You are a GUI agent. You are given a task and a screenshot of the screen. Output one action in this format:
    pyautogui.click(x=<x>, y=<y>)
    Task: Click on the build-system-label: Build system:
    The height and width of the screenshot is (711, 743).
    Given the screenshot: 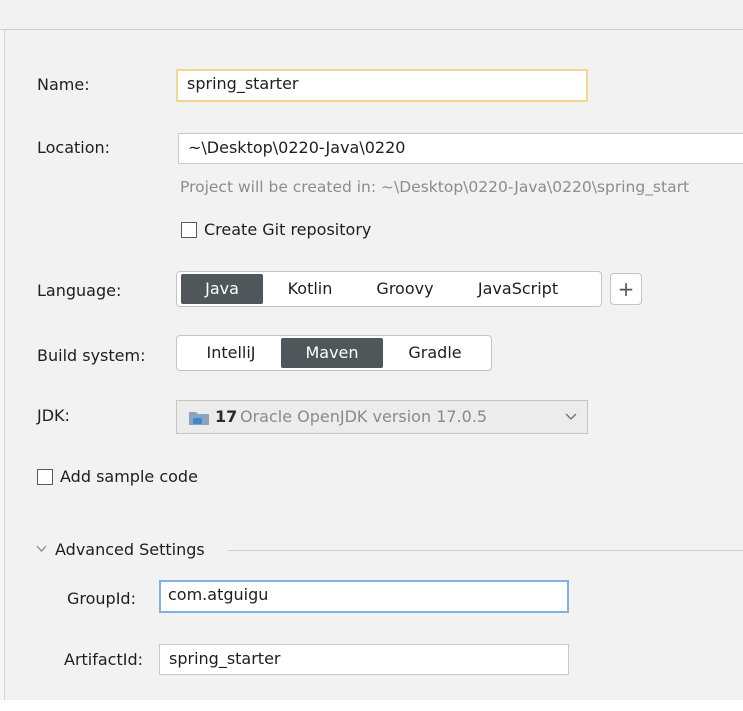 What is the action you would take?
    pyautogui.click(x=91, y=355)
    